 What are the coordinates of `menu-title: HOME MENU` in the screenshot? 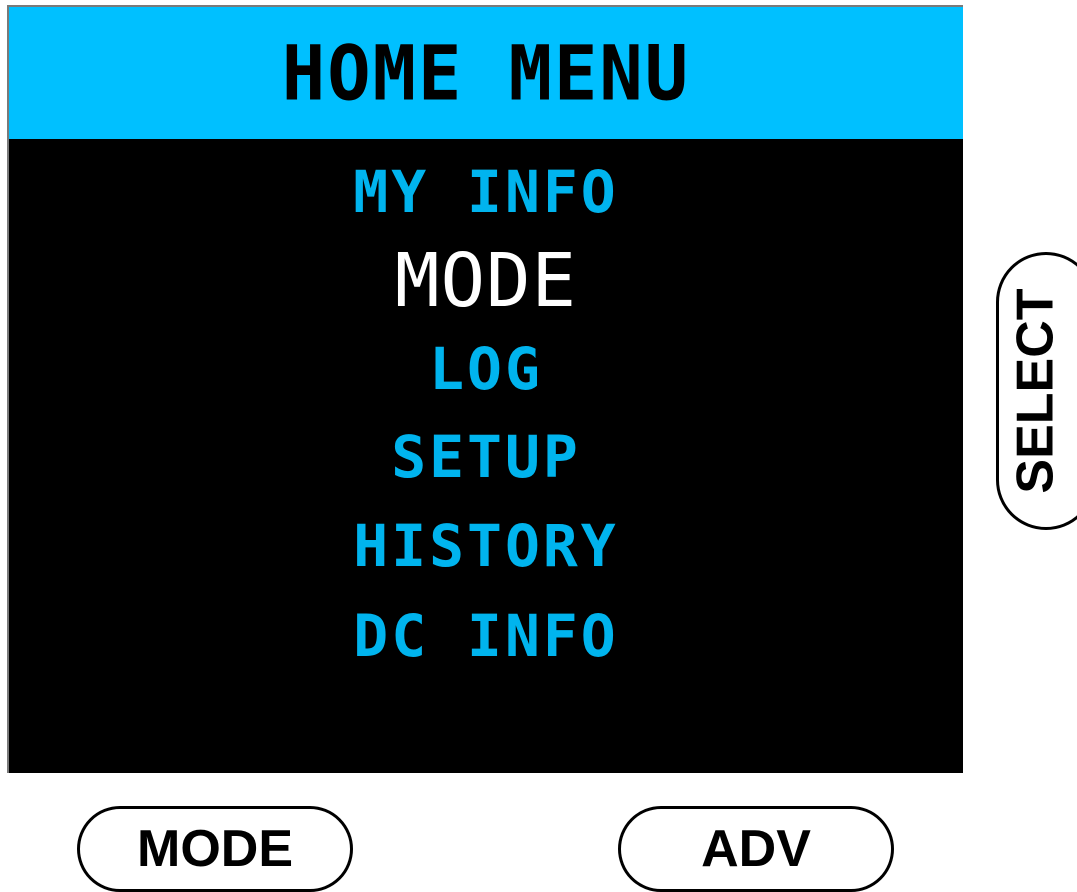 It's located at (486, 73).